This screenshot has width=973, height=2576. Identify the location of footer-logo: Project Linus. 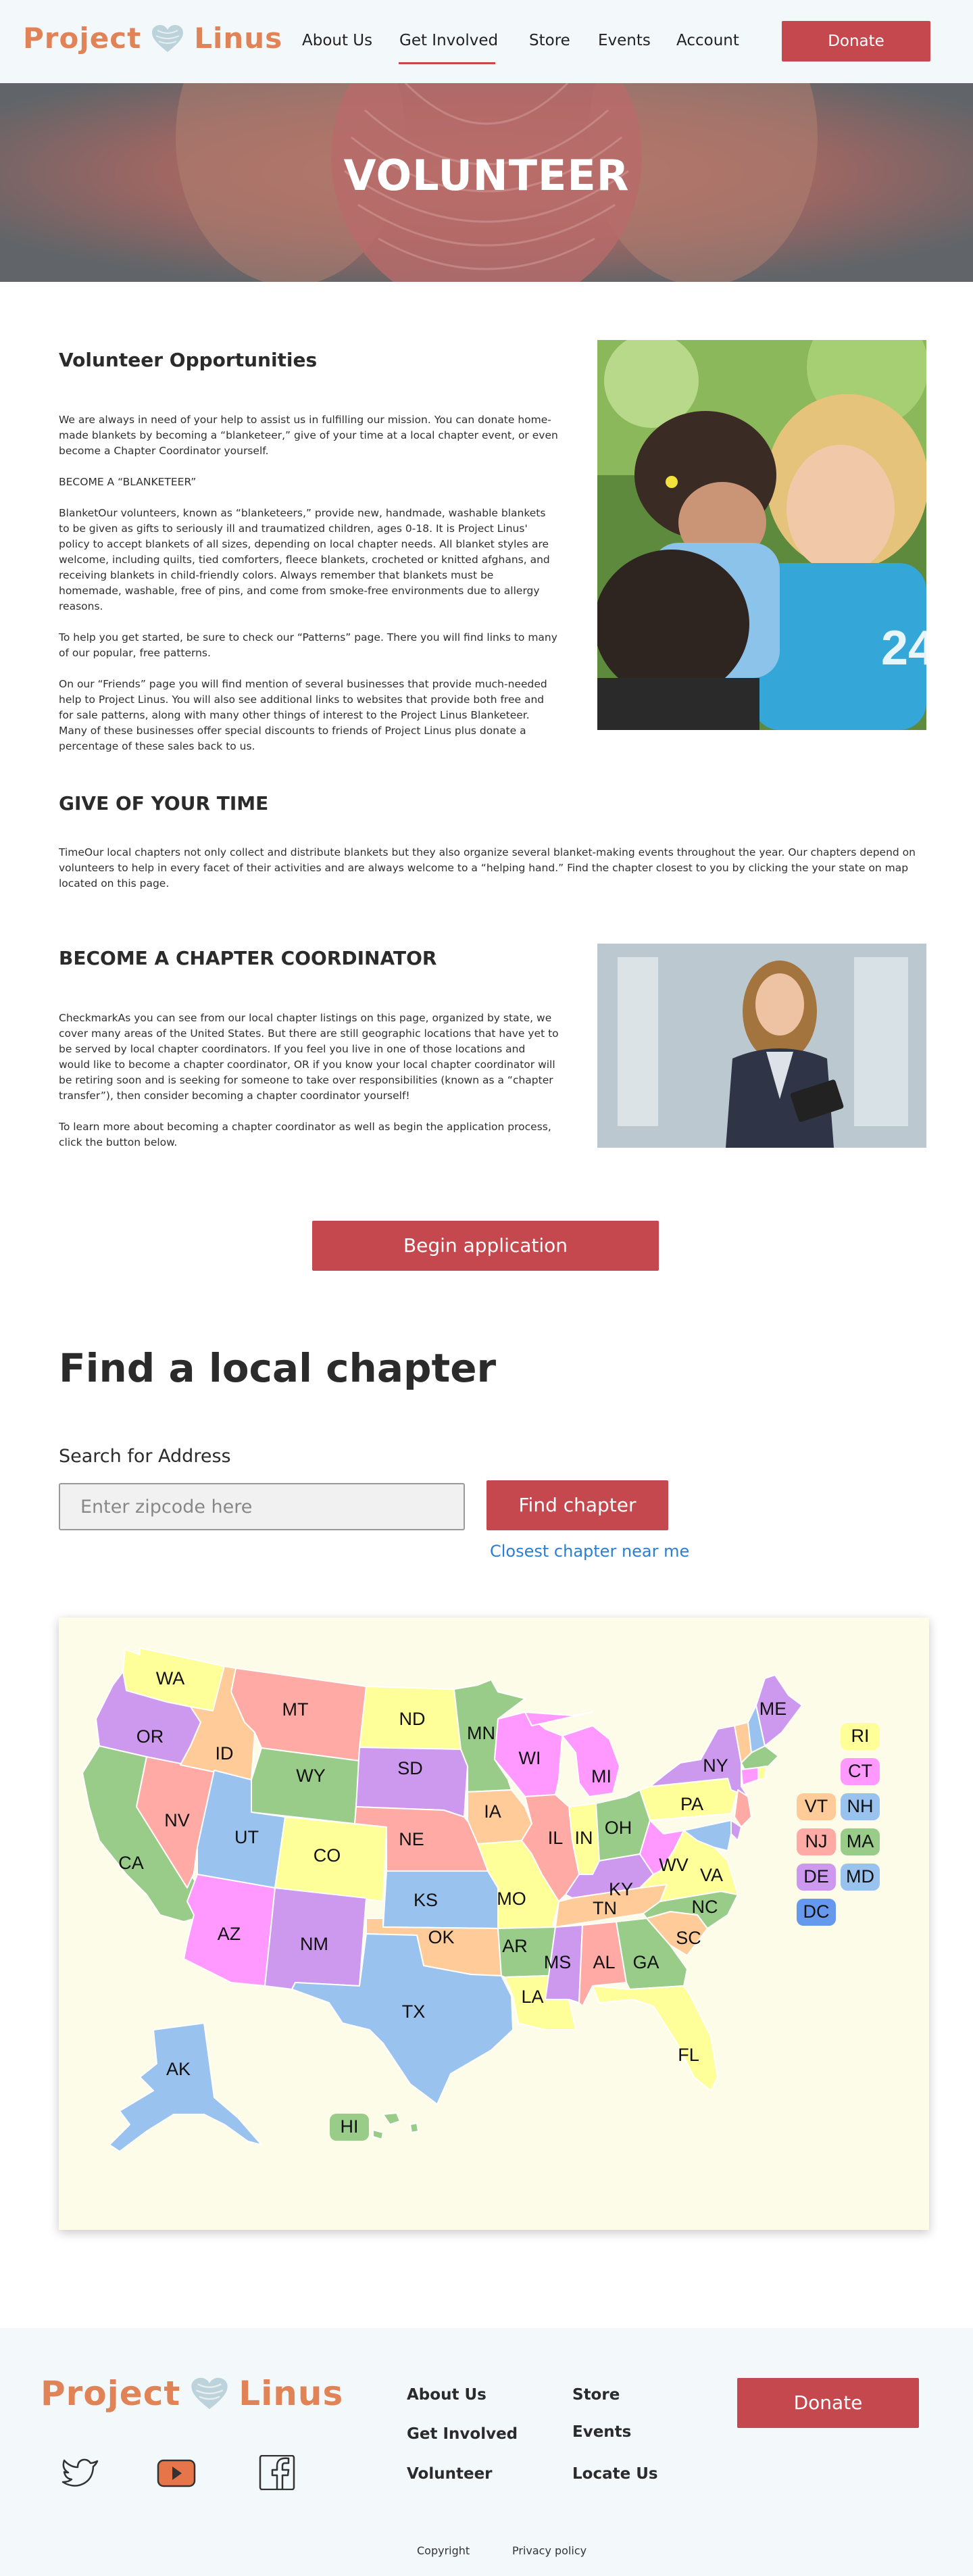
(192, 2393).